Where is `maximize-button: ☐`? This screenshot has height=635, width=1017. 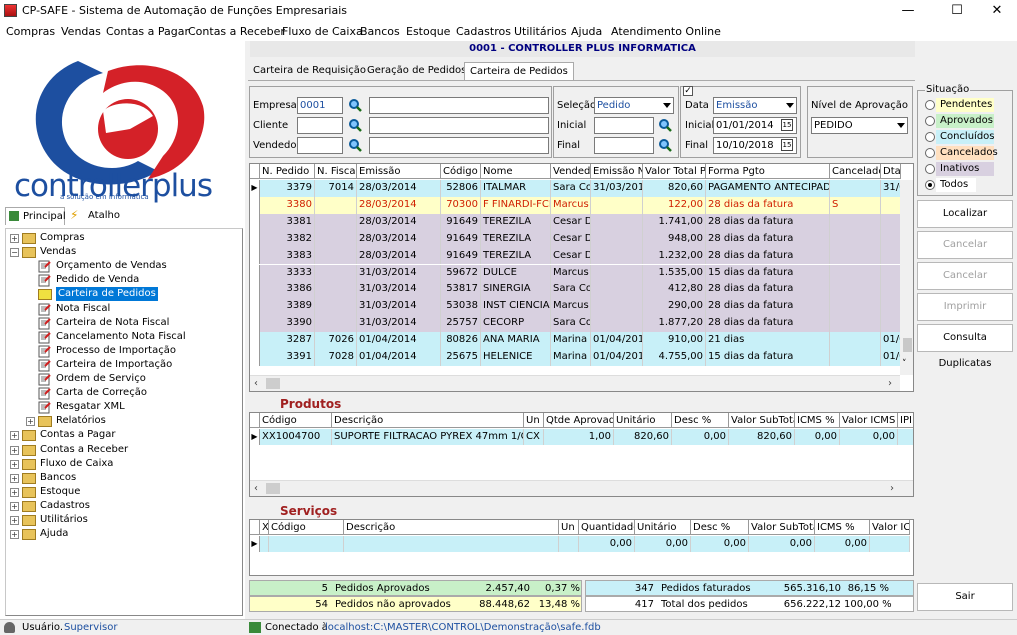
maximize-button: ☐ is located at coordinates (957, 11).